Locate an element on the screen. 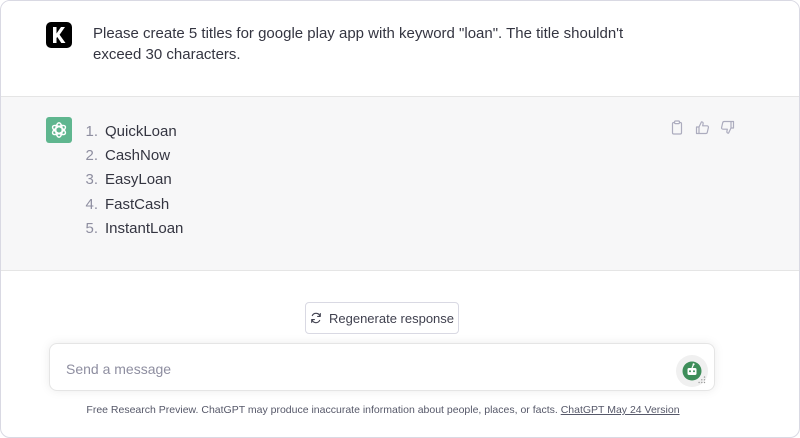  list-item: 5. InstantLoan is located at coordinates (131, 229).